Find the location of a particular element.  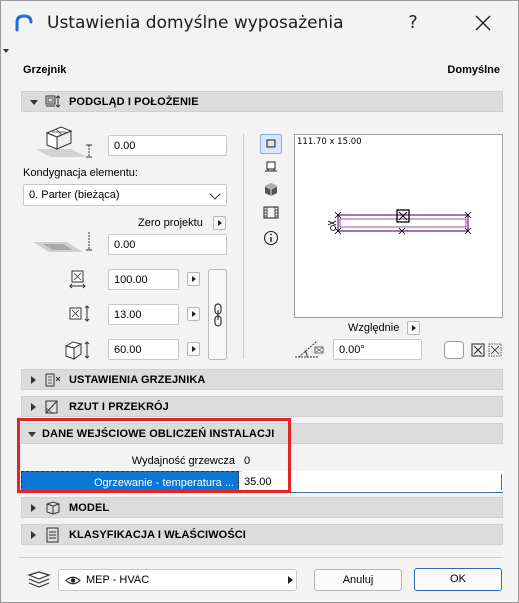

close-button is located at coordinates (483, 23).